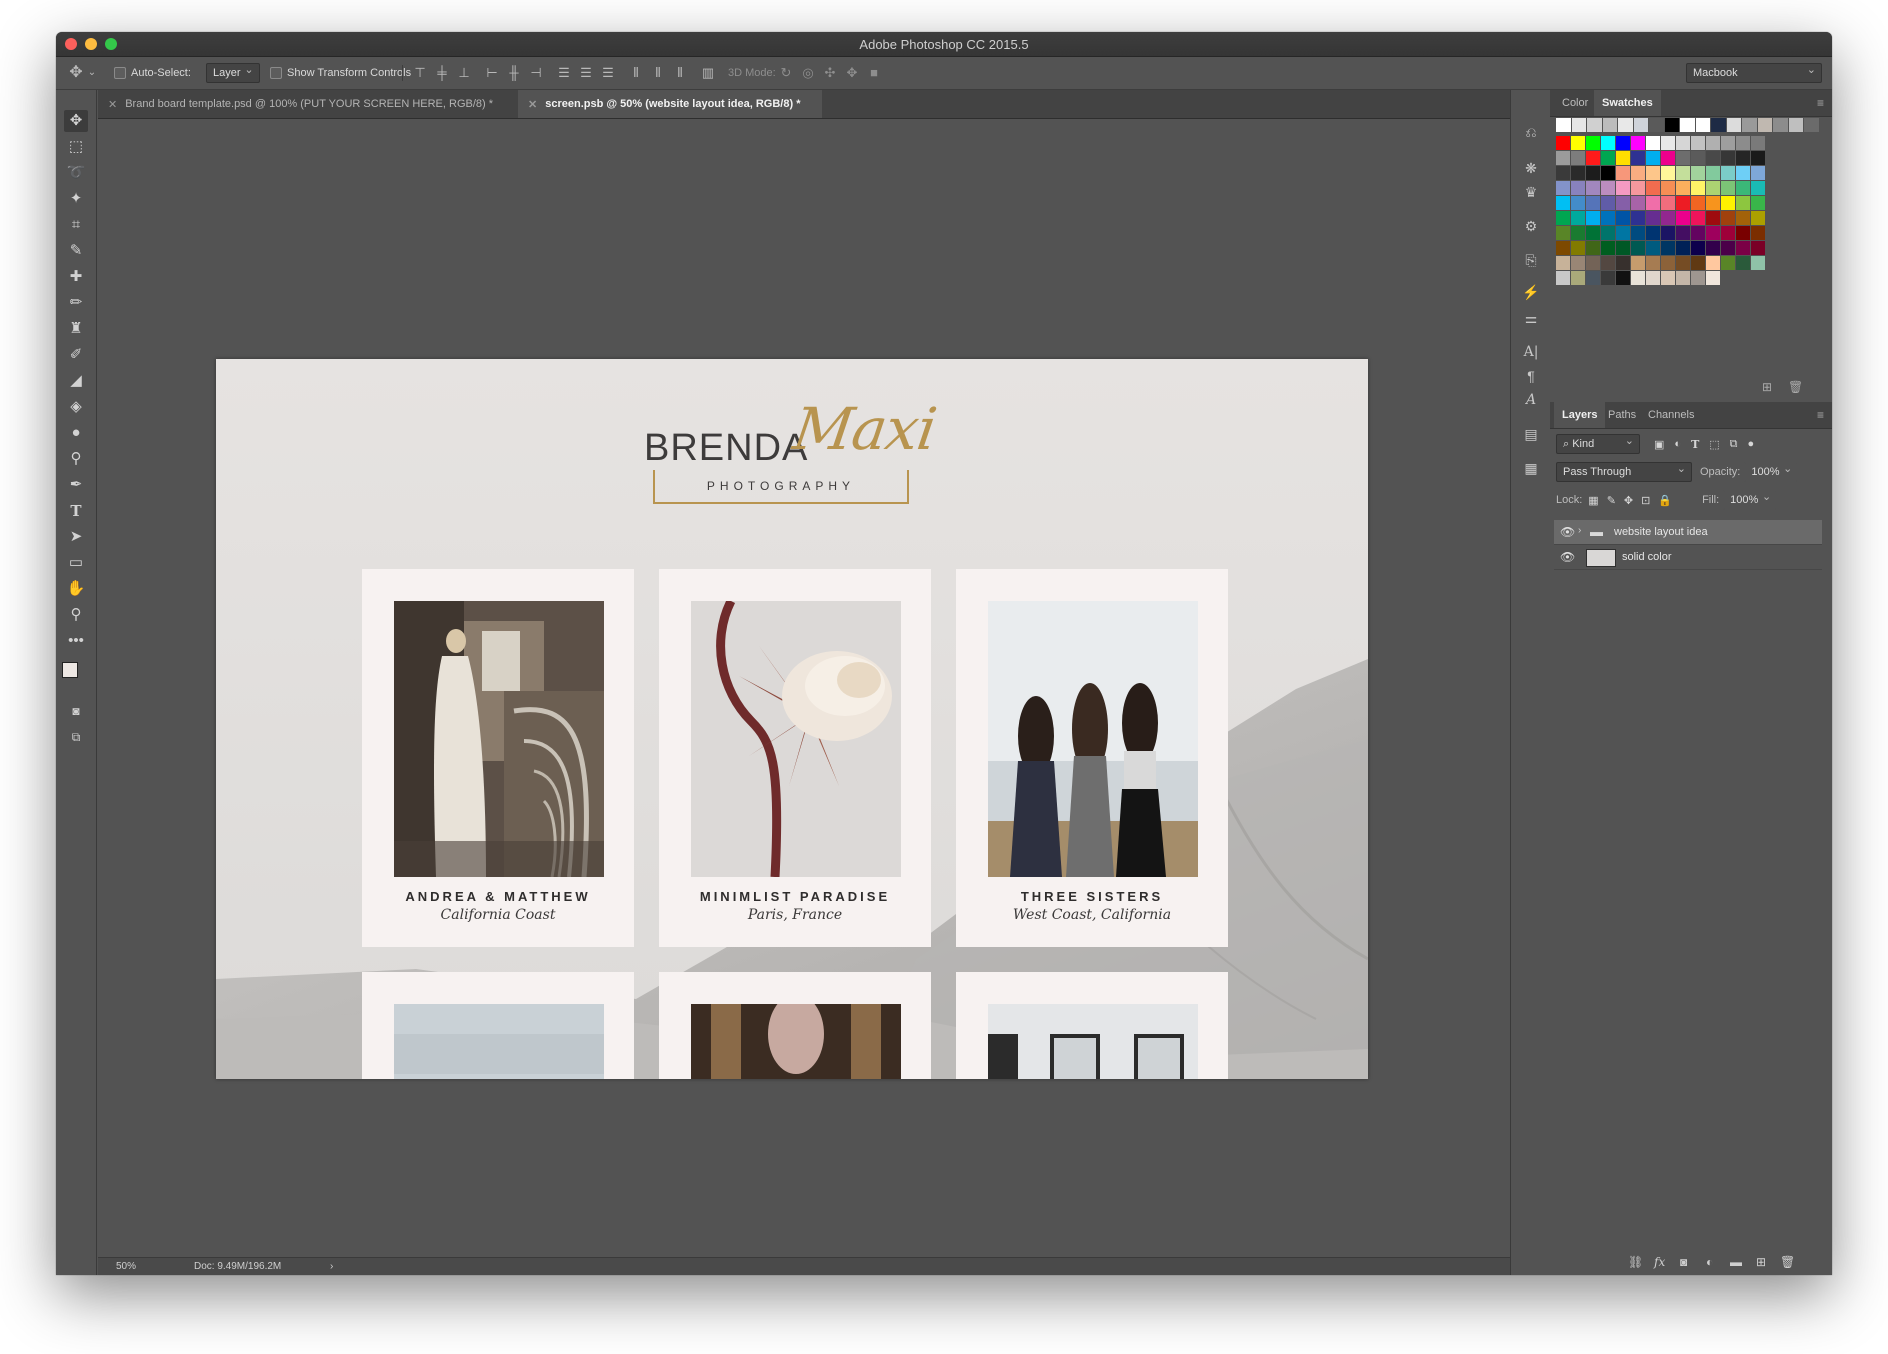 Image resolution: width=1888 pixels, height=1354 pixels. Describe the element at coordinates (1709, 1262) in the screenshot. I see `adjustment-layer-icon: ◐` at that location.